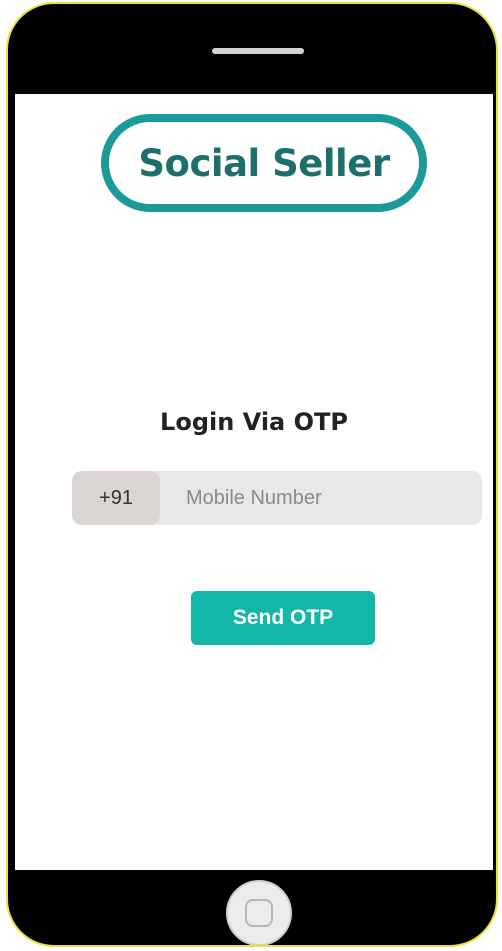  What do you see at coordinates (321, 498) in the screenshot?
I see `mobile-number-input` at bounding box center [321, 498].